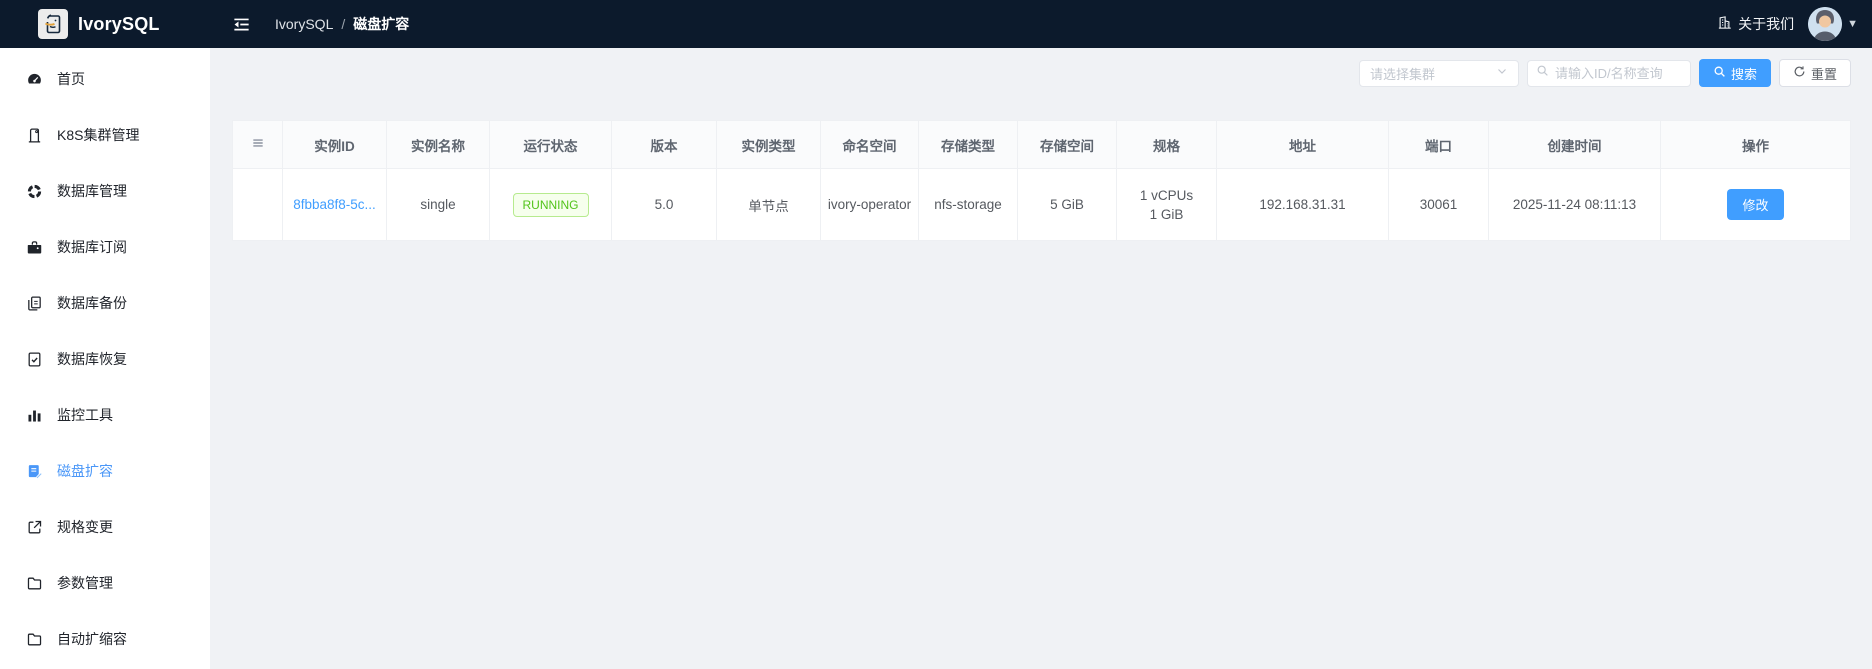 Image resolution: width=1872 pixels, height=669 pixels. Describe the element at coordinates (304, 24) in the screenshot. I see `breadcrumb-root: IvorySQL` at that location.